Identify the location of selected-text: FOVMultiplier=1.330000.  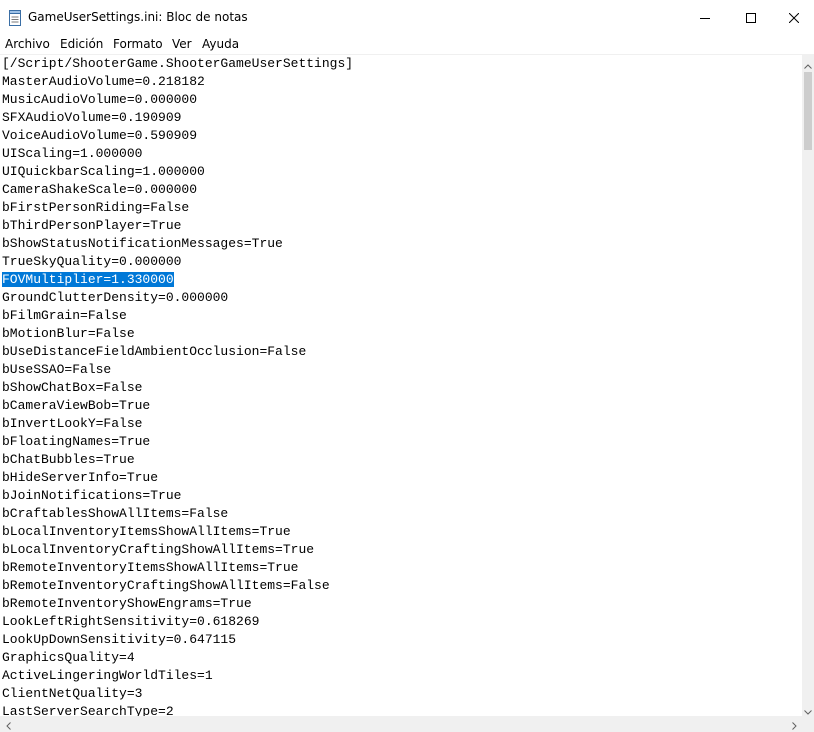
(88, 279).